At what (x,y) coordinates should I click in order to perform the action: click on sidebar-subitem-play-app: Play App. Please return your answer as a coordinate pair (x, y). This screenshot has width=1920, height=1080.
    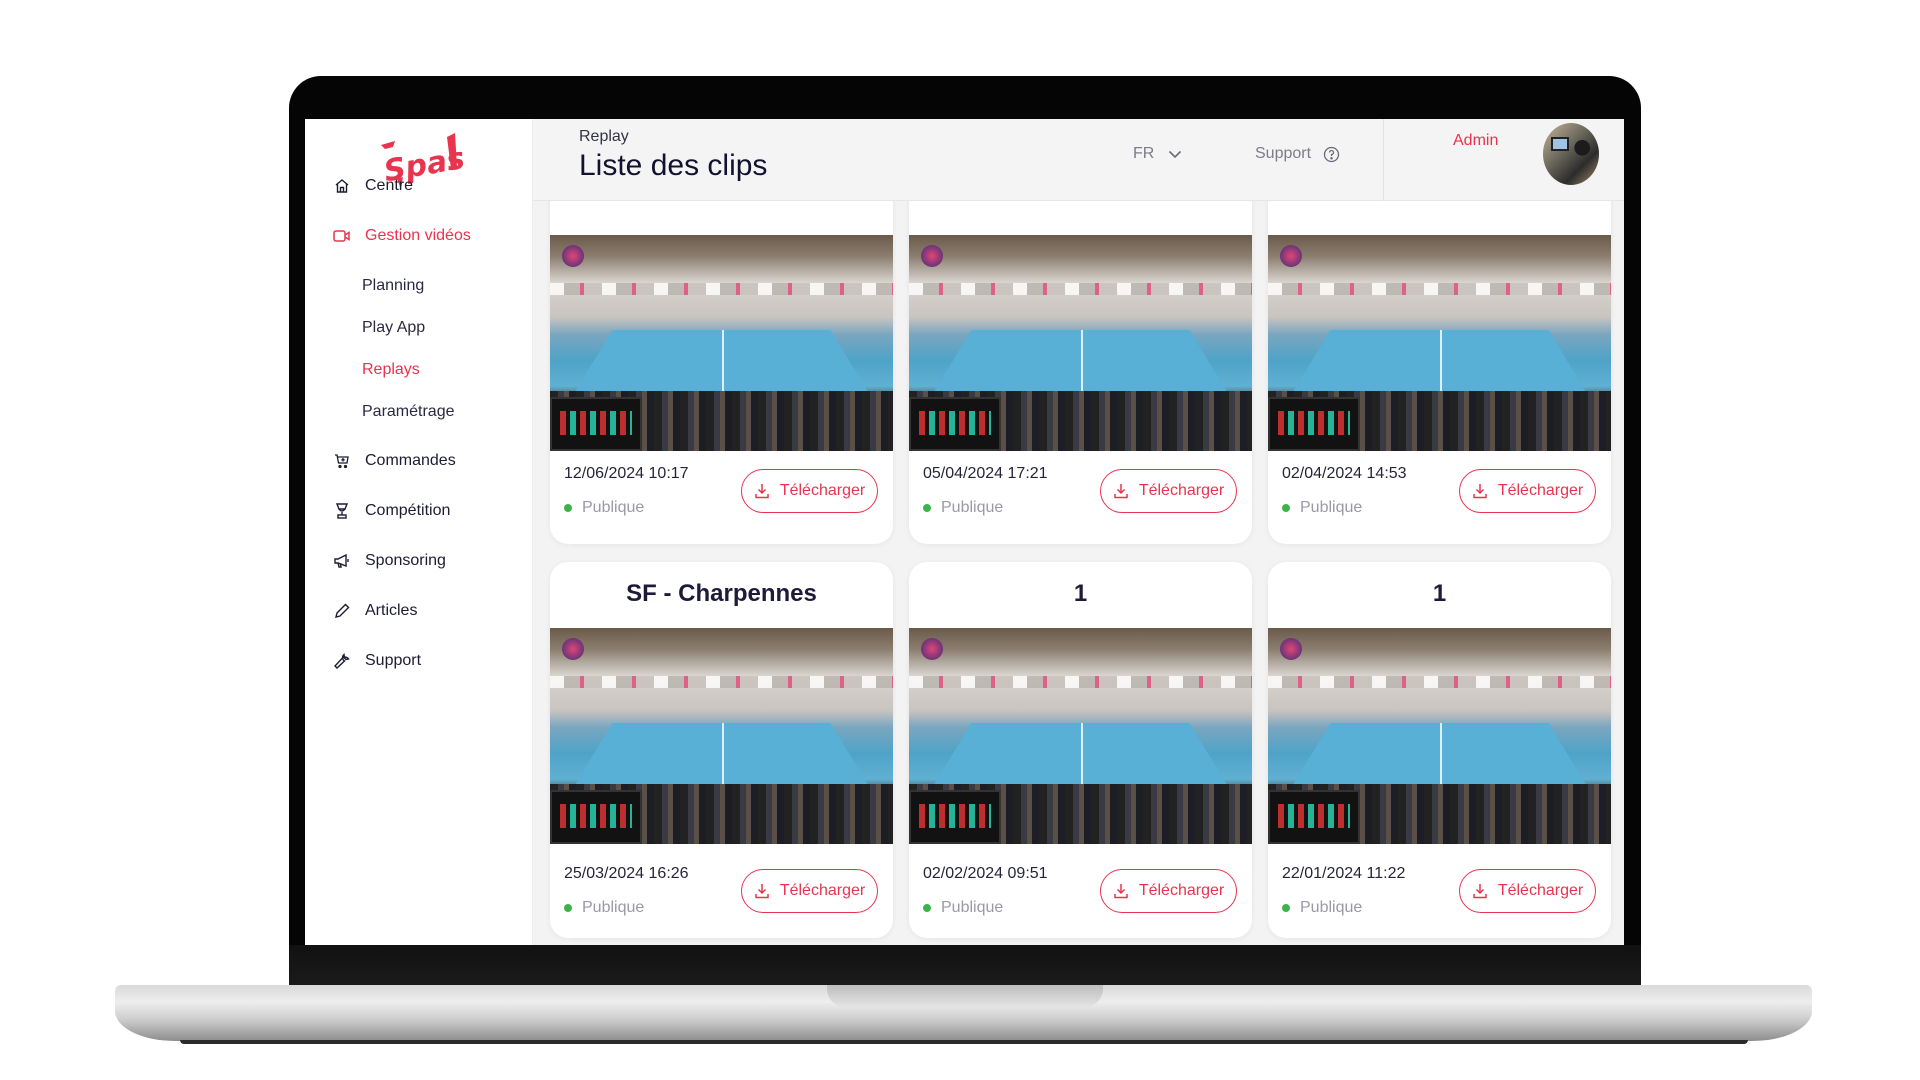
    Looking at the image, I should click on (393, 328).